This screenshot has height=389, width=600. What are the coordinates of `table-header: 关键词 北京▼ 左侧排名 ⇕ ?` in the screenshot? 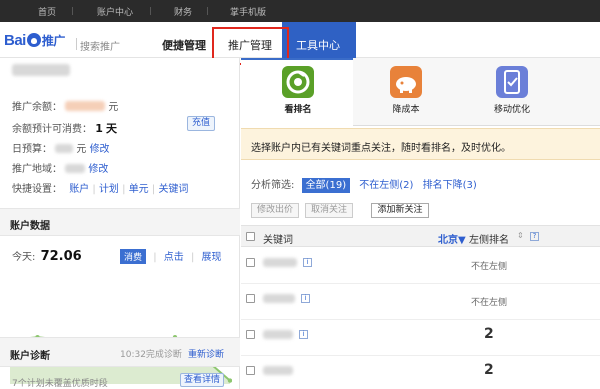 It's located at (420, 236).